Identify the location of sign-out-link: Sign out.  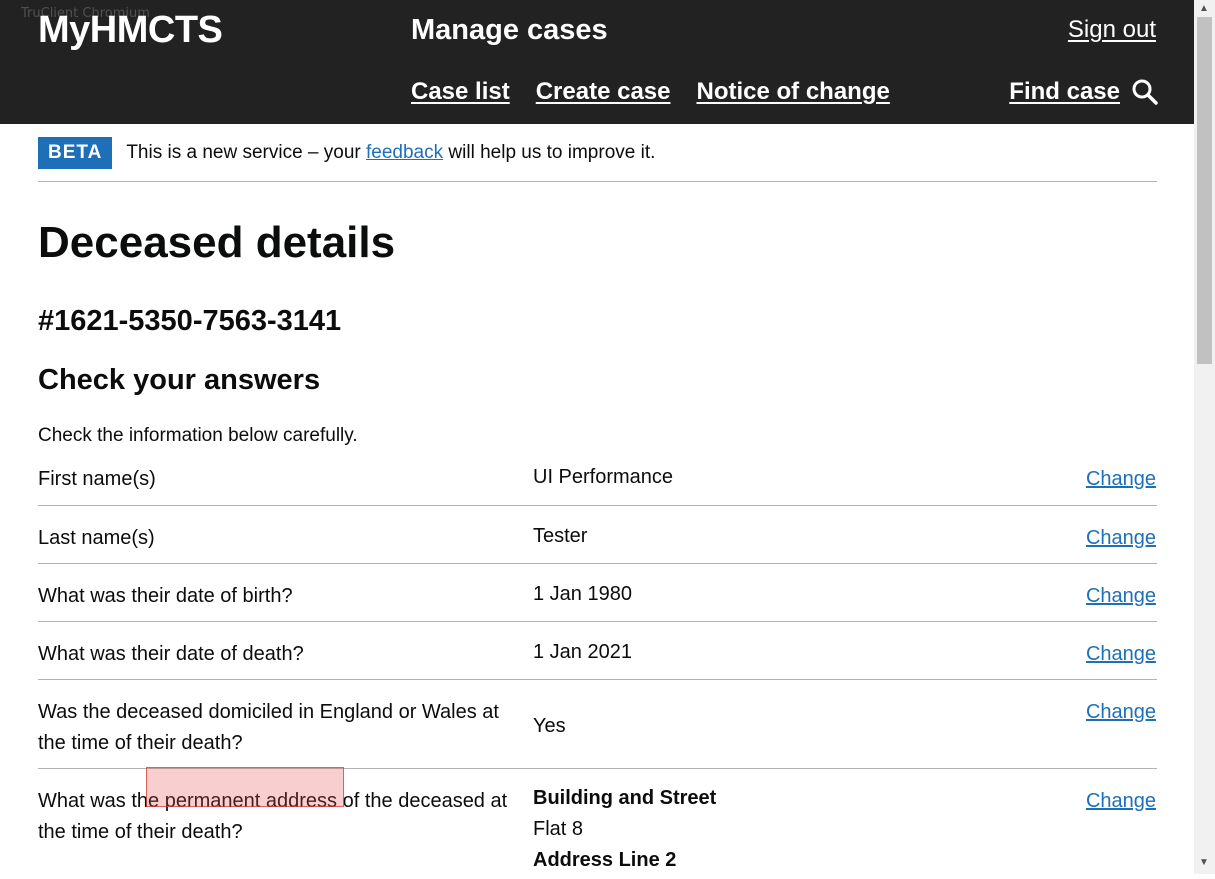
(1112, 30).